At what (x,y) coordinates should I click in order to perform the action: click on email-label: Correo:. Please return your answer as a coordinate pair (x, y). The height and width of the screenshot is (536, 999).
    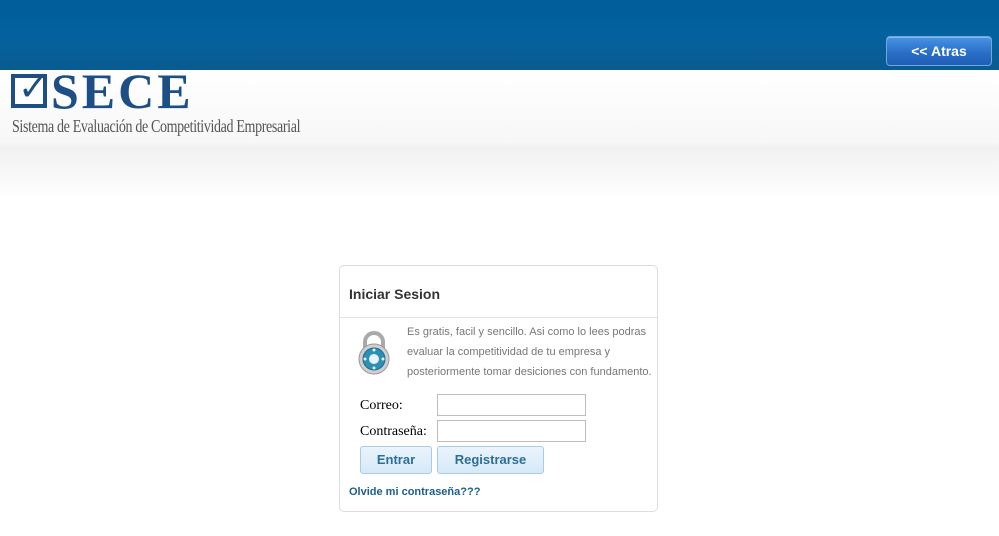
    Looking at the image, I should click on (381, 405).